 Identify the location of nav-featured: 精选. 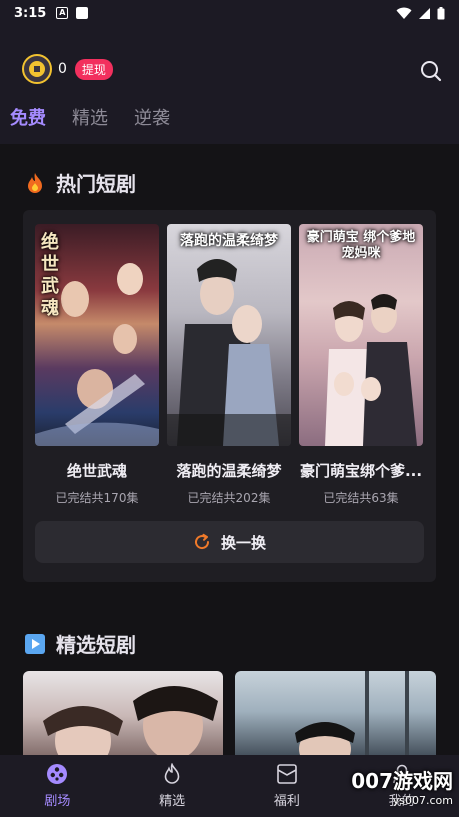
(172, 786).